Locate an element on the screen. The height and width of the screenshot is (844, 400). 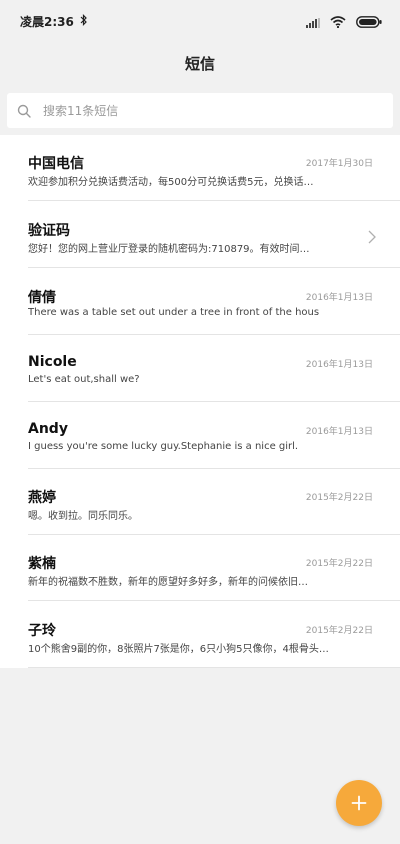
contact-name: Andy is located at coordinates (48, 429).